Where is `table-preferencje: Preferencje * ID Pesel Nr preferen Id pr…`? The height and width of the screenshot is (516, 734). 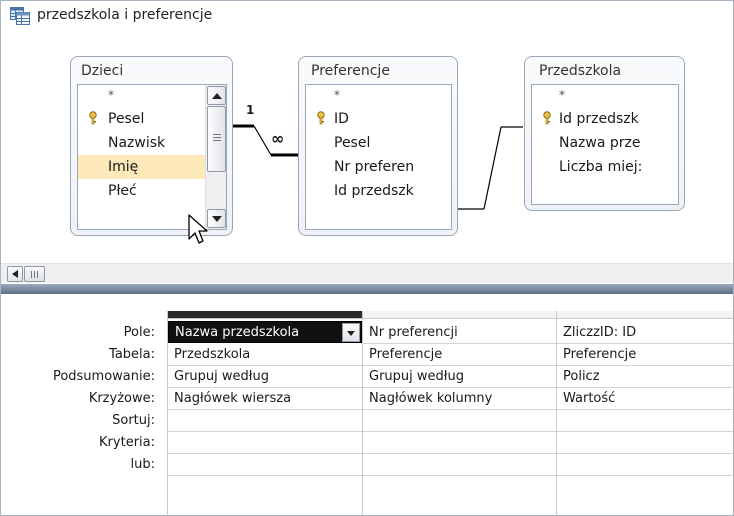 table-preferencje: Preferencje * ID Pesel Nr preferen Id pr… is located at coordinates (378, 146).